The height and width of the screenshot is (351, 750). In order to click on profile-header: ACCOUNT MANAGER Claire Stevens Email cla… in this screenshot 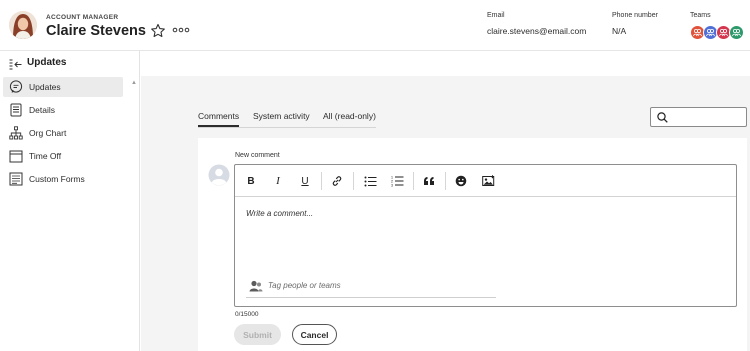, I will do `click(375, 25)`.